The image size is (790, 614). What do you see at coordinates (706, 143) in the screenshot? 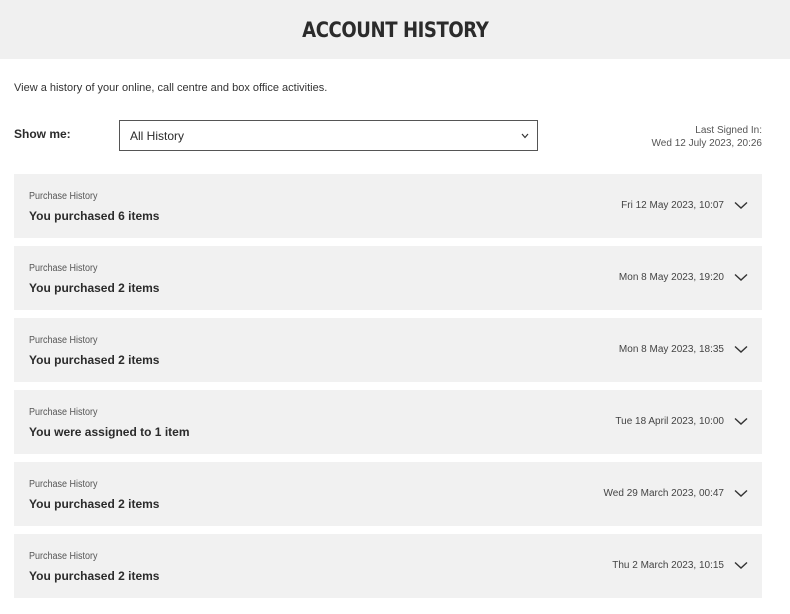
I see `last-signed-value: Wed 12 July 2023, 20:26` at bounding box center [706, 143].